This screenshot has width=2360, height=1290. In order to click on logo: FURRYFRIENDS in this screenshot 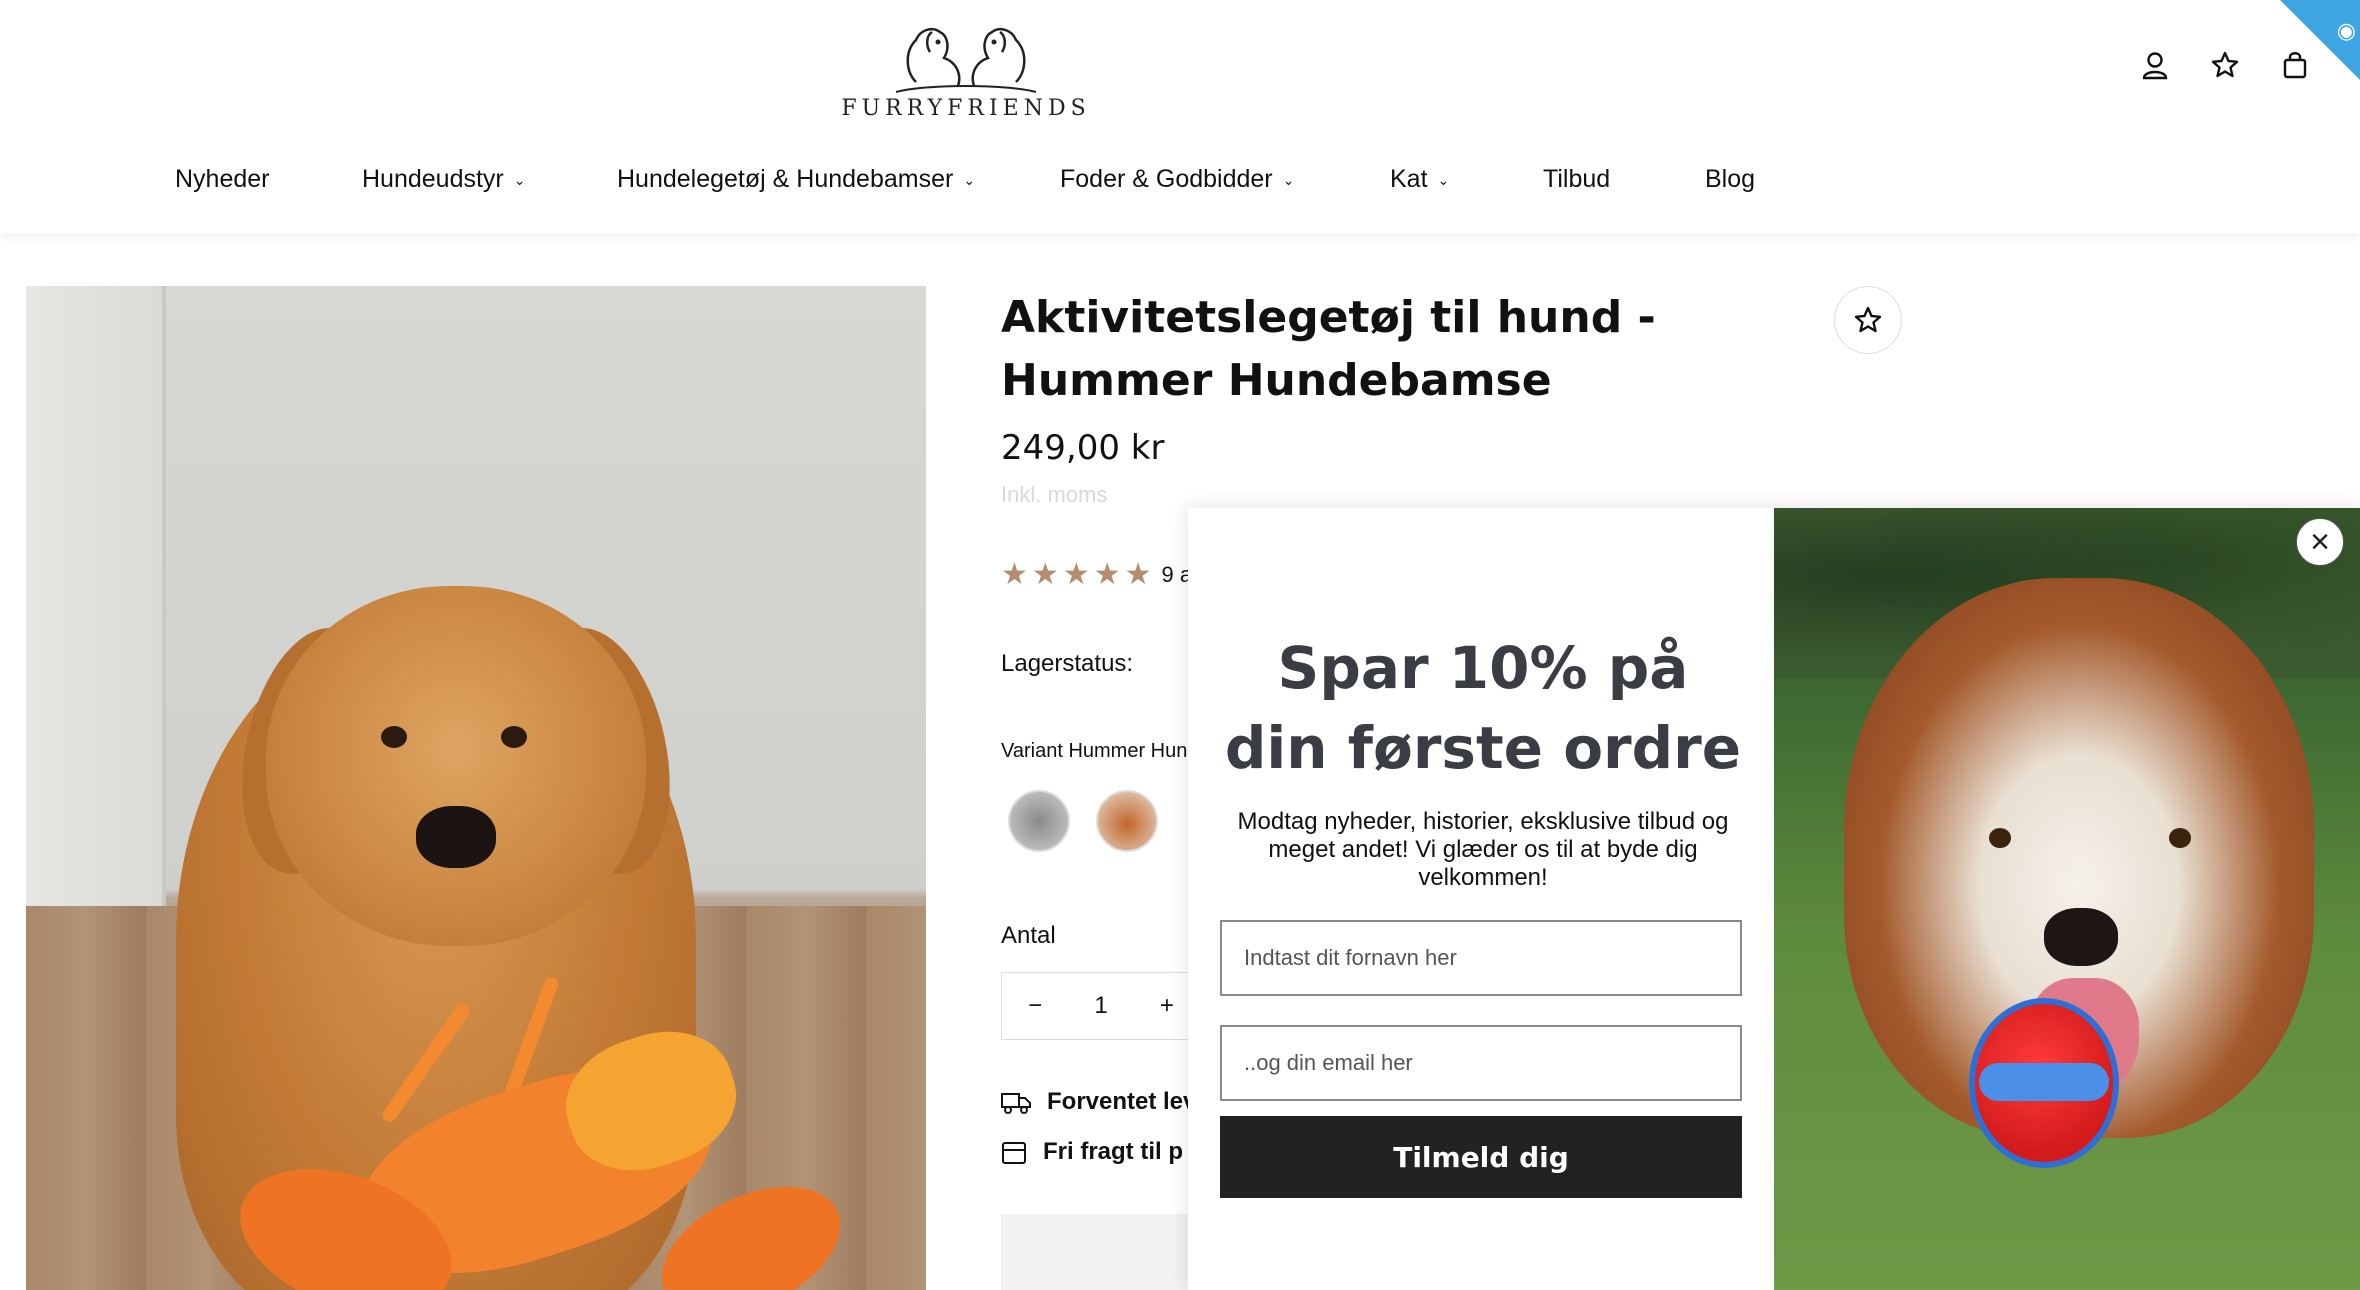, I will do `click(966, 67)`.